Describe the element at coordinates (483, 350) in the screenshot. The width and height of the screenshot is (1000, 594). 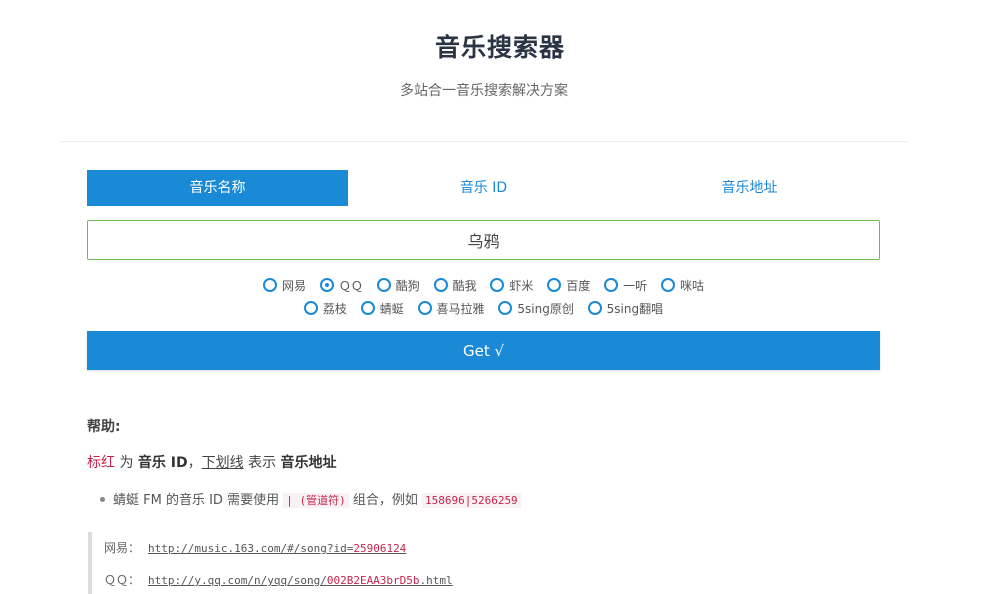
I see `get-button: Get √` at that location.